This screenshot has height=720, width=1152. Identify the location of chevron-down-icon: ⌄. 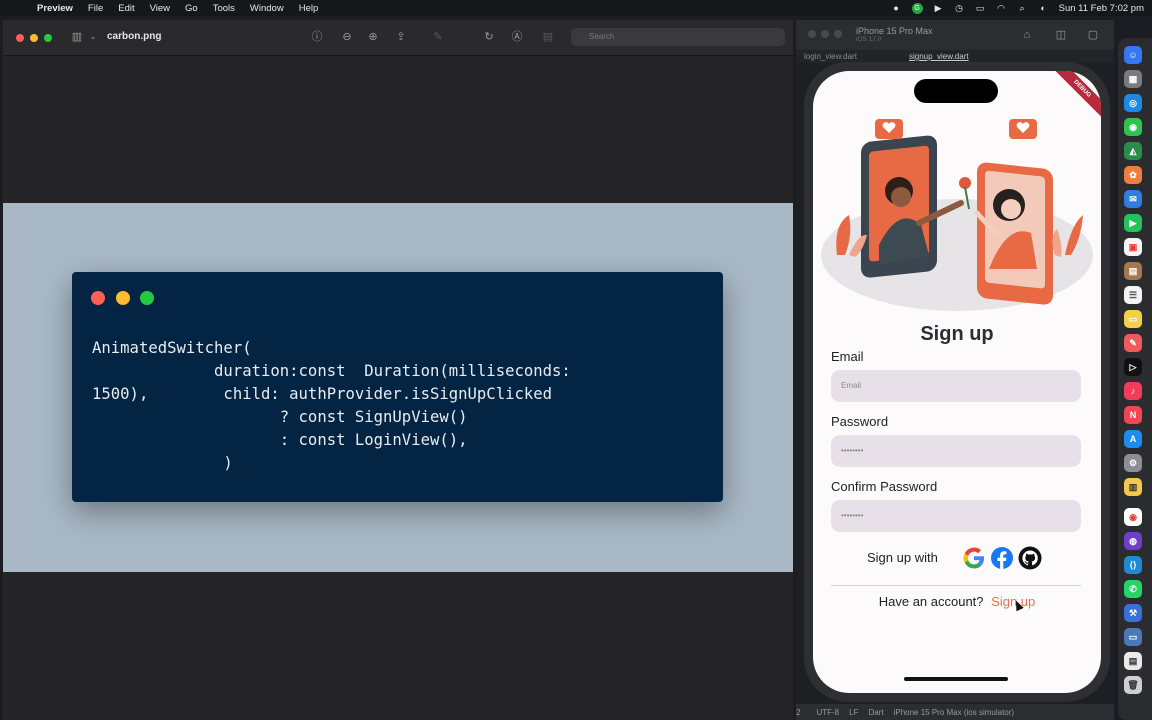
(93, 37).